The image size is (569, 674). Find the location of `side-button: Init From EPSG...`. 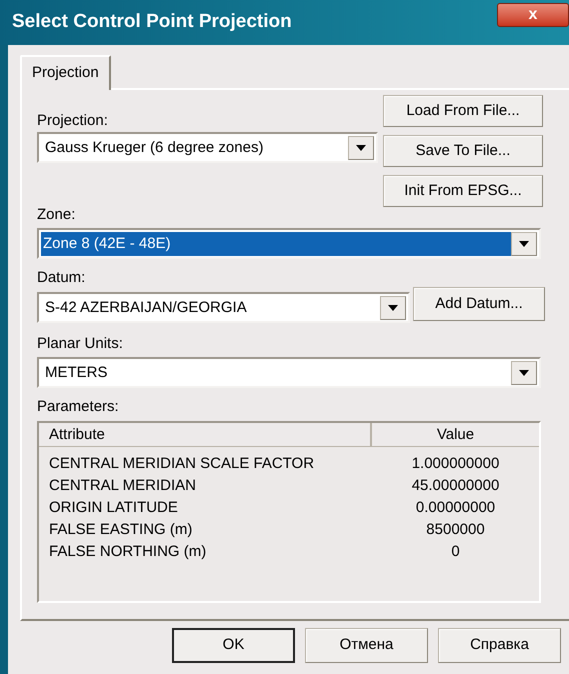

side-button: Init From EPSG... is located at coordinates (463, 191).